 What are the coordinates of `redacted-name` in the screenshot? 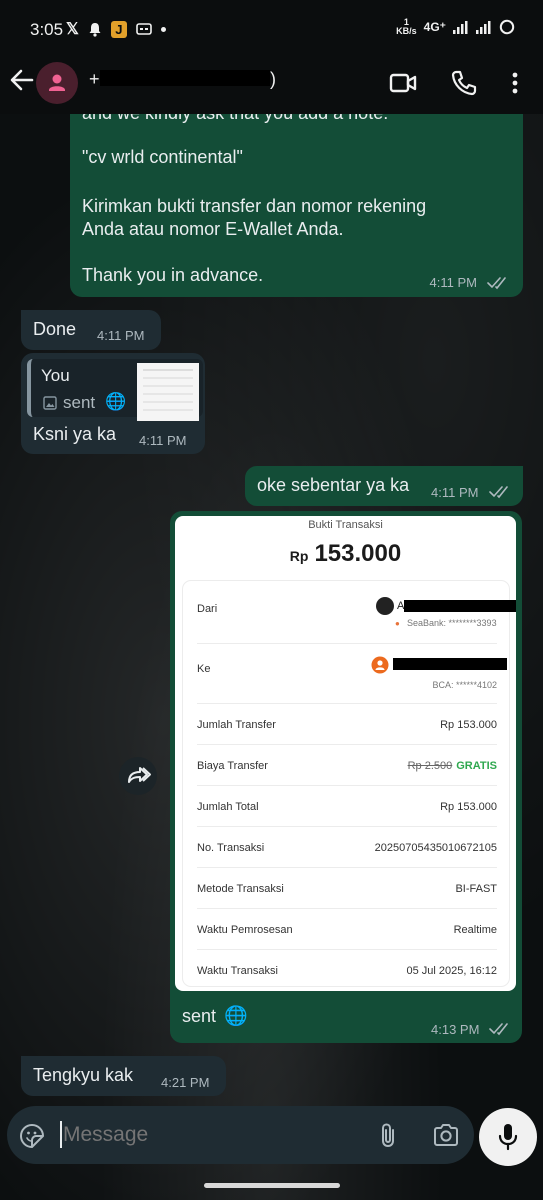 It's located at (185, 78).